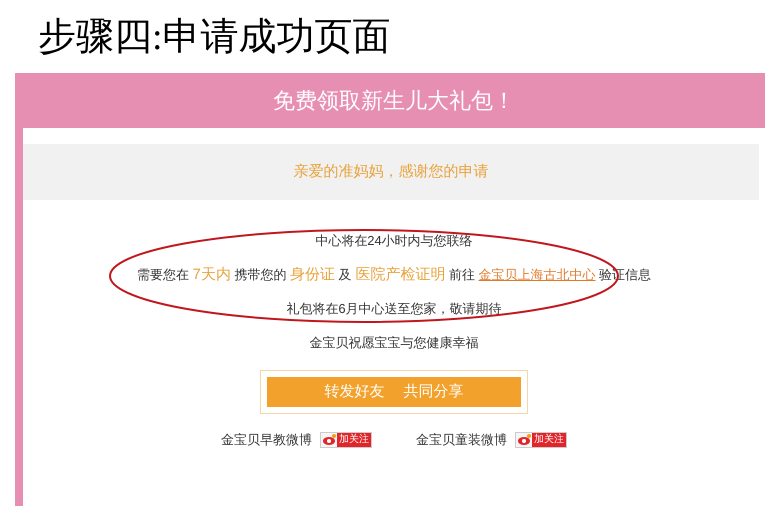 Image resolution: width=780 pixels, height=506 pixels. What do you see at coordinates (394, 100) in the screenshot?
I see `banner: 免费领取新生儿大礼包！` at bounding box center [394, 100].